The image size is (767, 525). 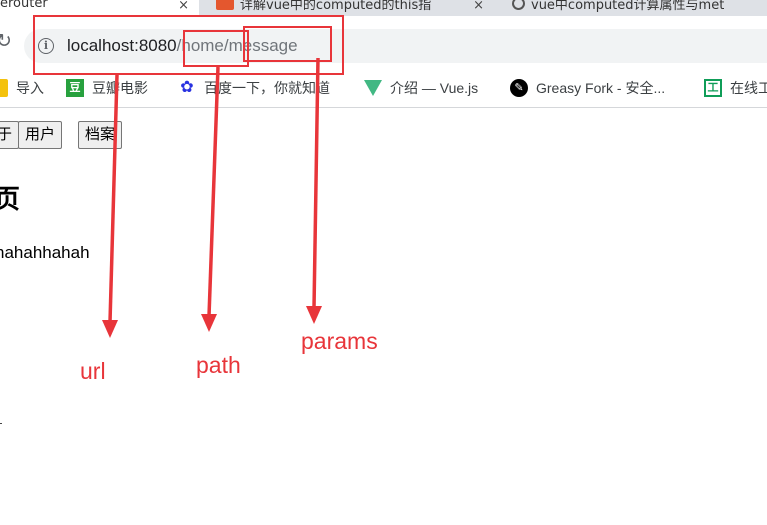 I want to click on bookmark-vue: 介绍 — Vue.js, so click(x=421, y=88).